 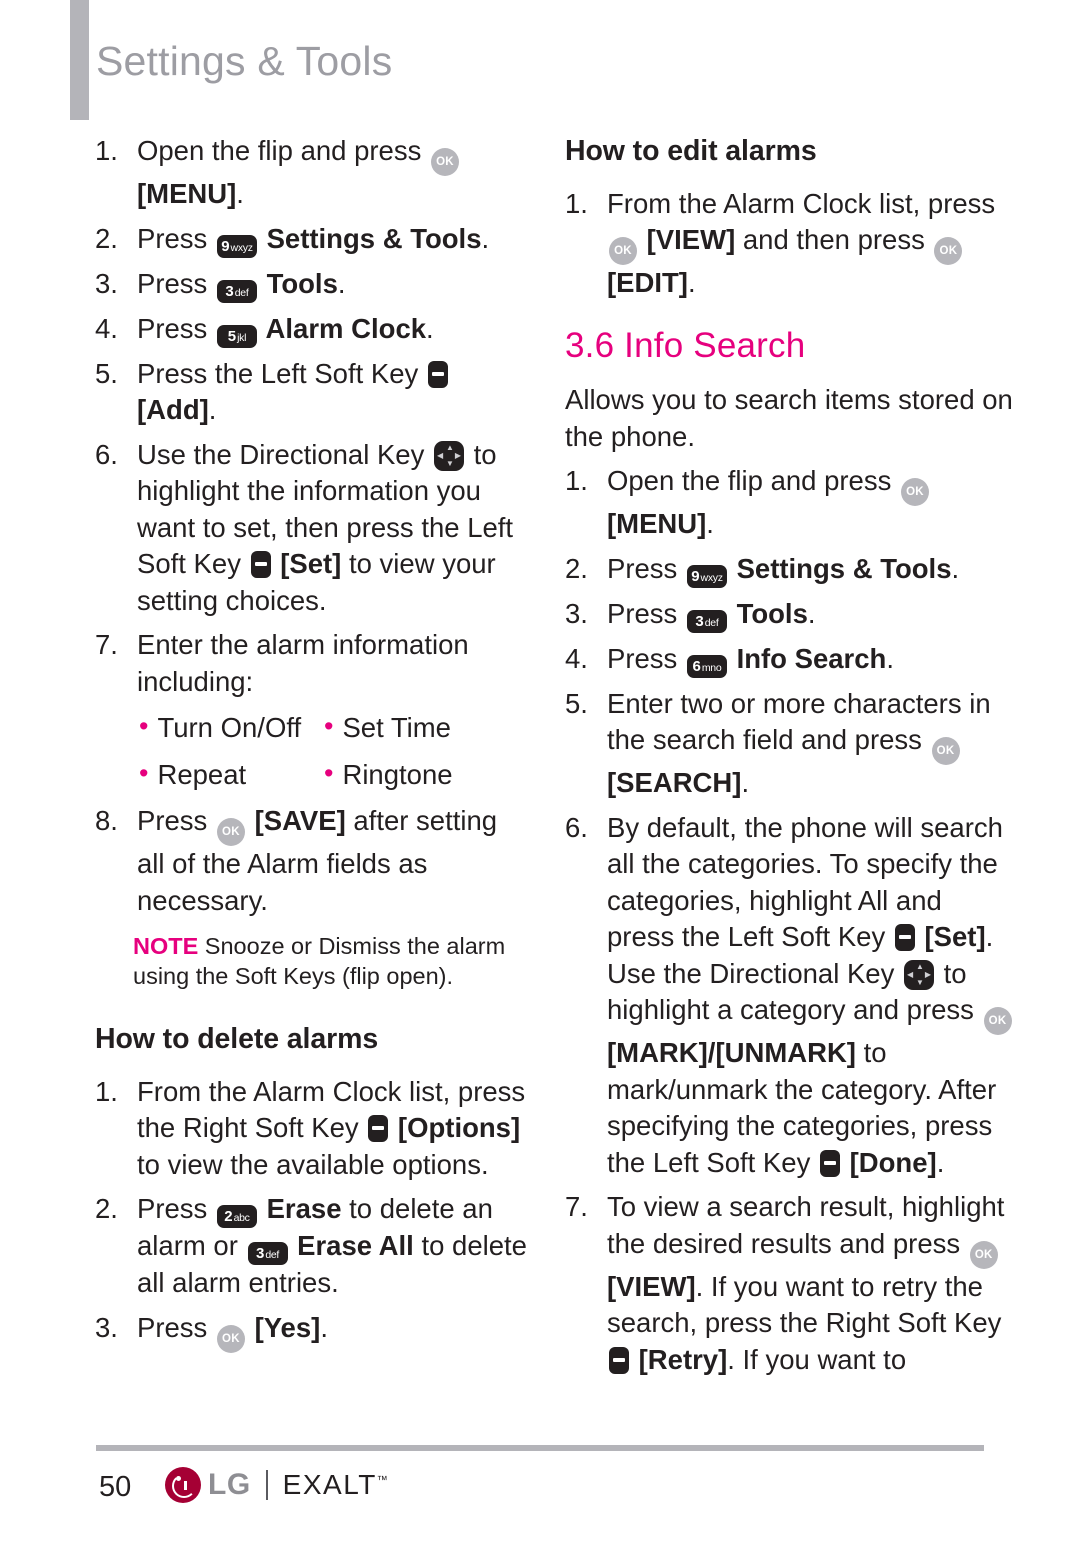 What do you see at coordinates (647, 282) in the screenshot?
I see `step-emphasis: [EDIT]` at bounding box center [647, 282].